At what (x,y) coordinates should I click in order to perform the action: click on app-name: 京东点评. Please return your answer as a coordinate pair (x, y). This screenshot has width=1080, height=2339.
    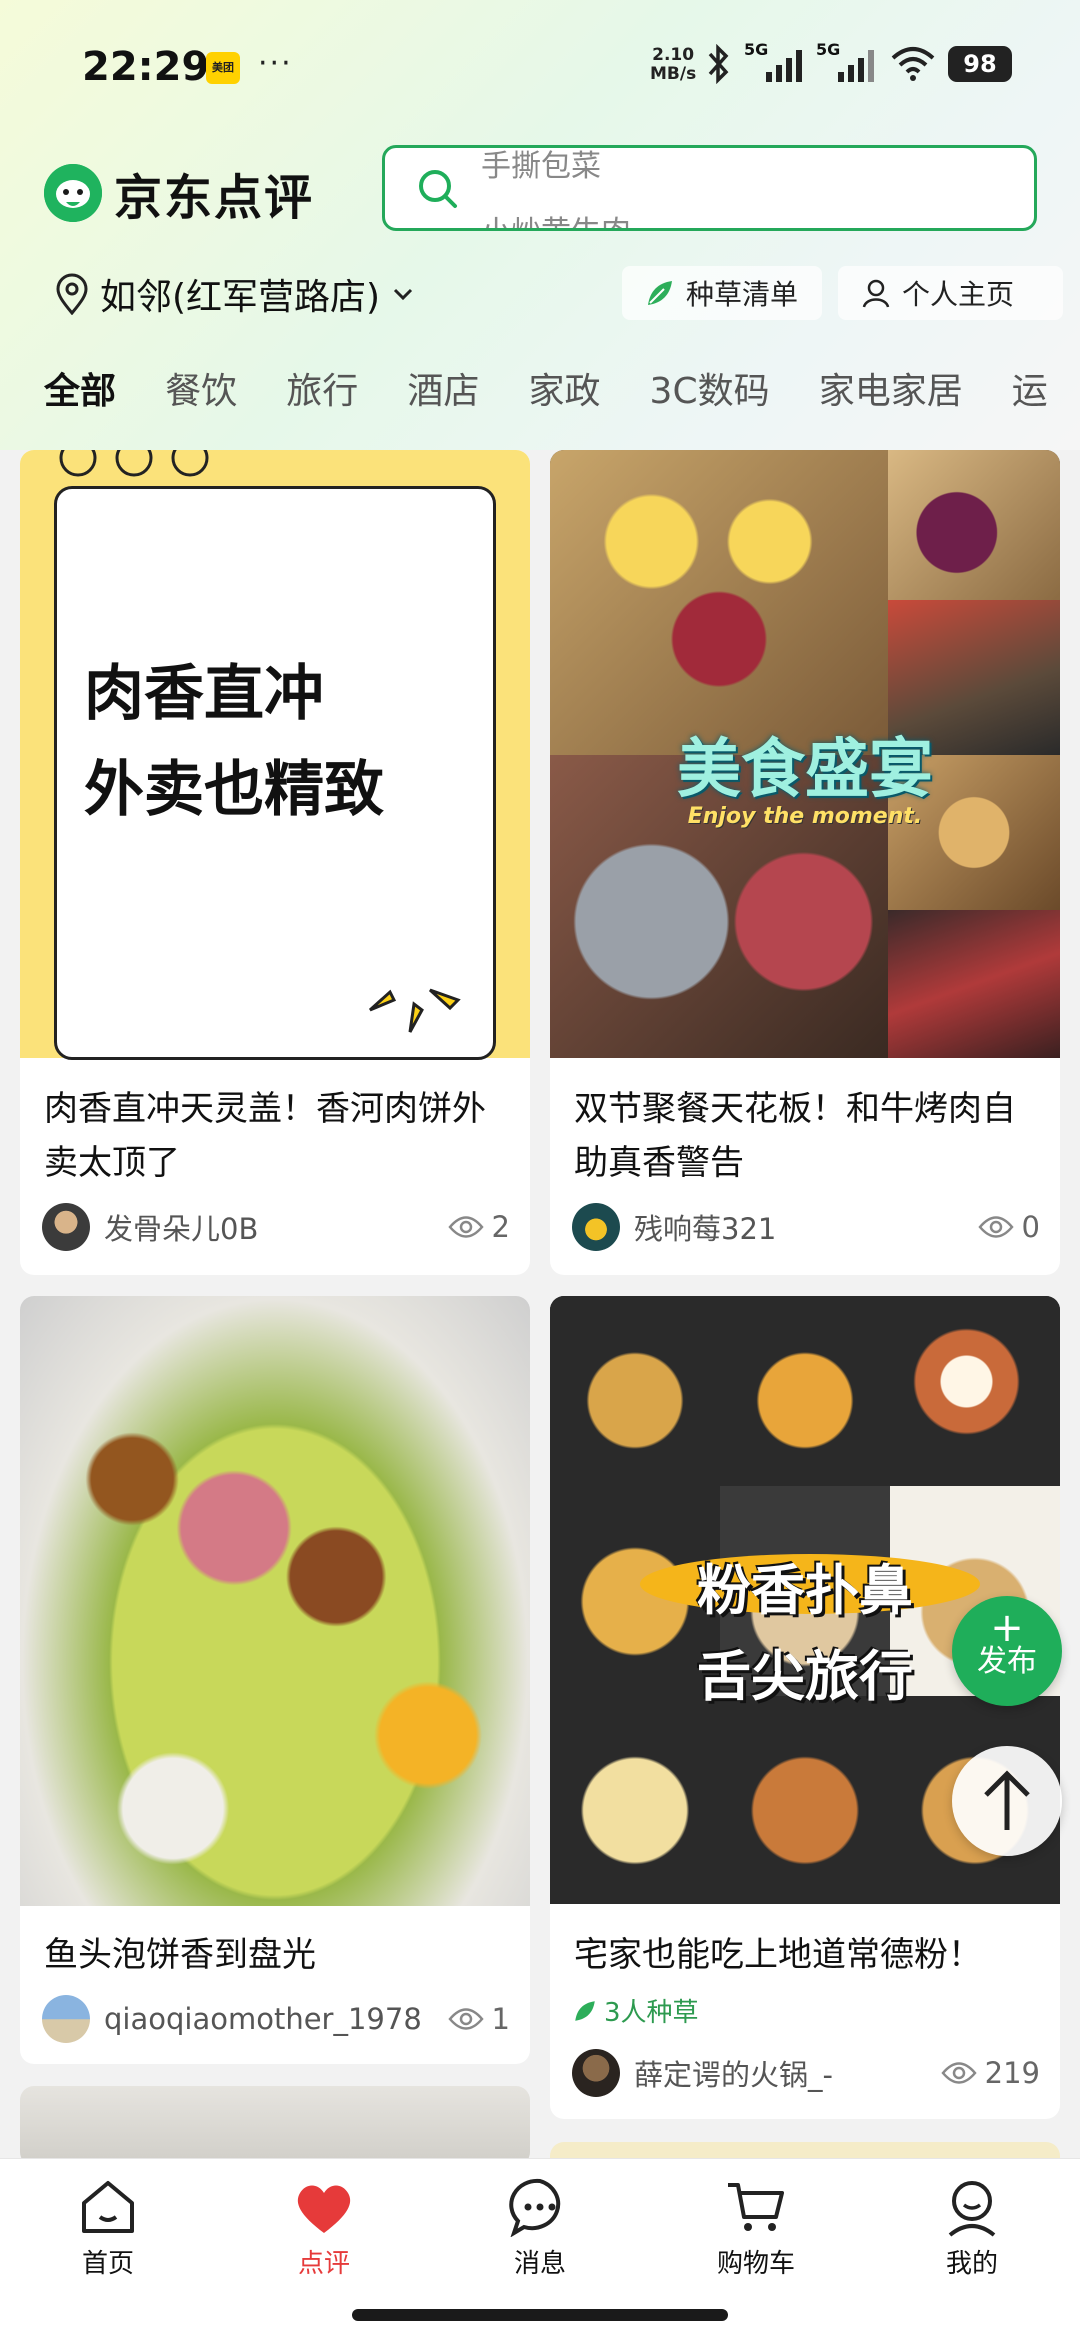
    Looking at the image, I should click on (214, 198).